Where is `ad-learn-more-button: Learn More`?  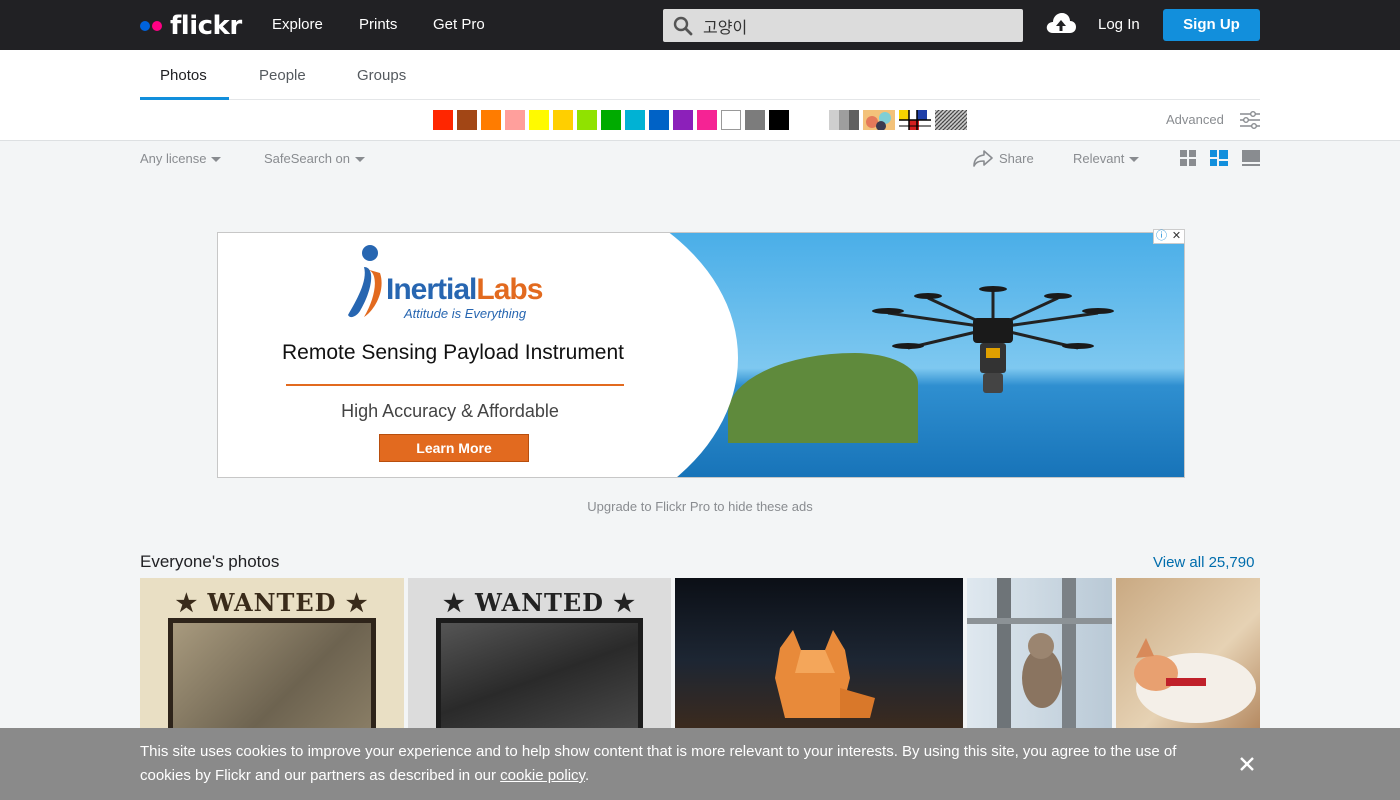
ad-learn-more-button: Learn More is located at coordinates (454, 448).